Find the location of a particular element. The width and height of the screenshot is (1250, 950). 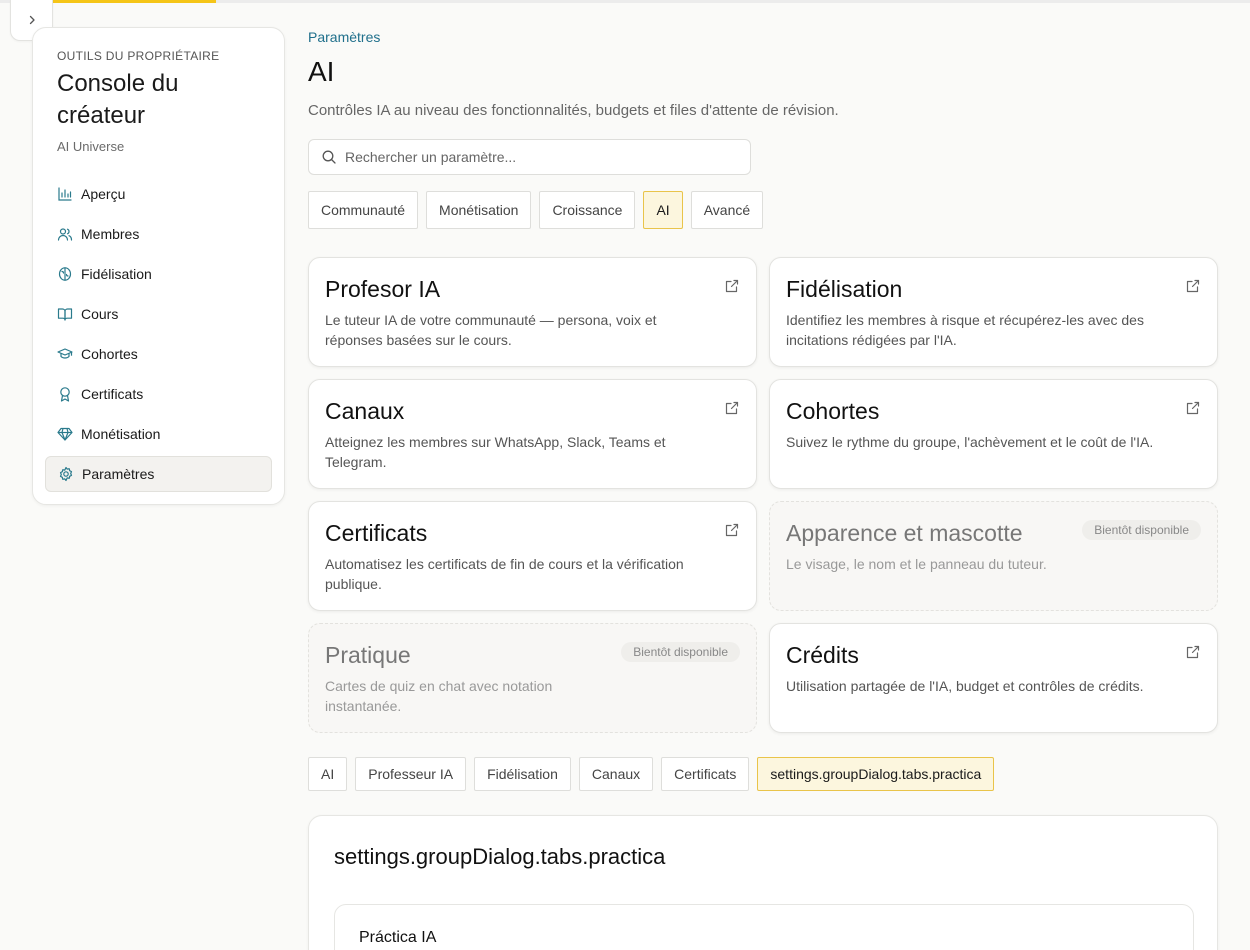

sidebar-item-label: Monétisation is located at coordinates (121, 434).